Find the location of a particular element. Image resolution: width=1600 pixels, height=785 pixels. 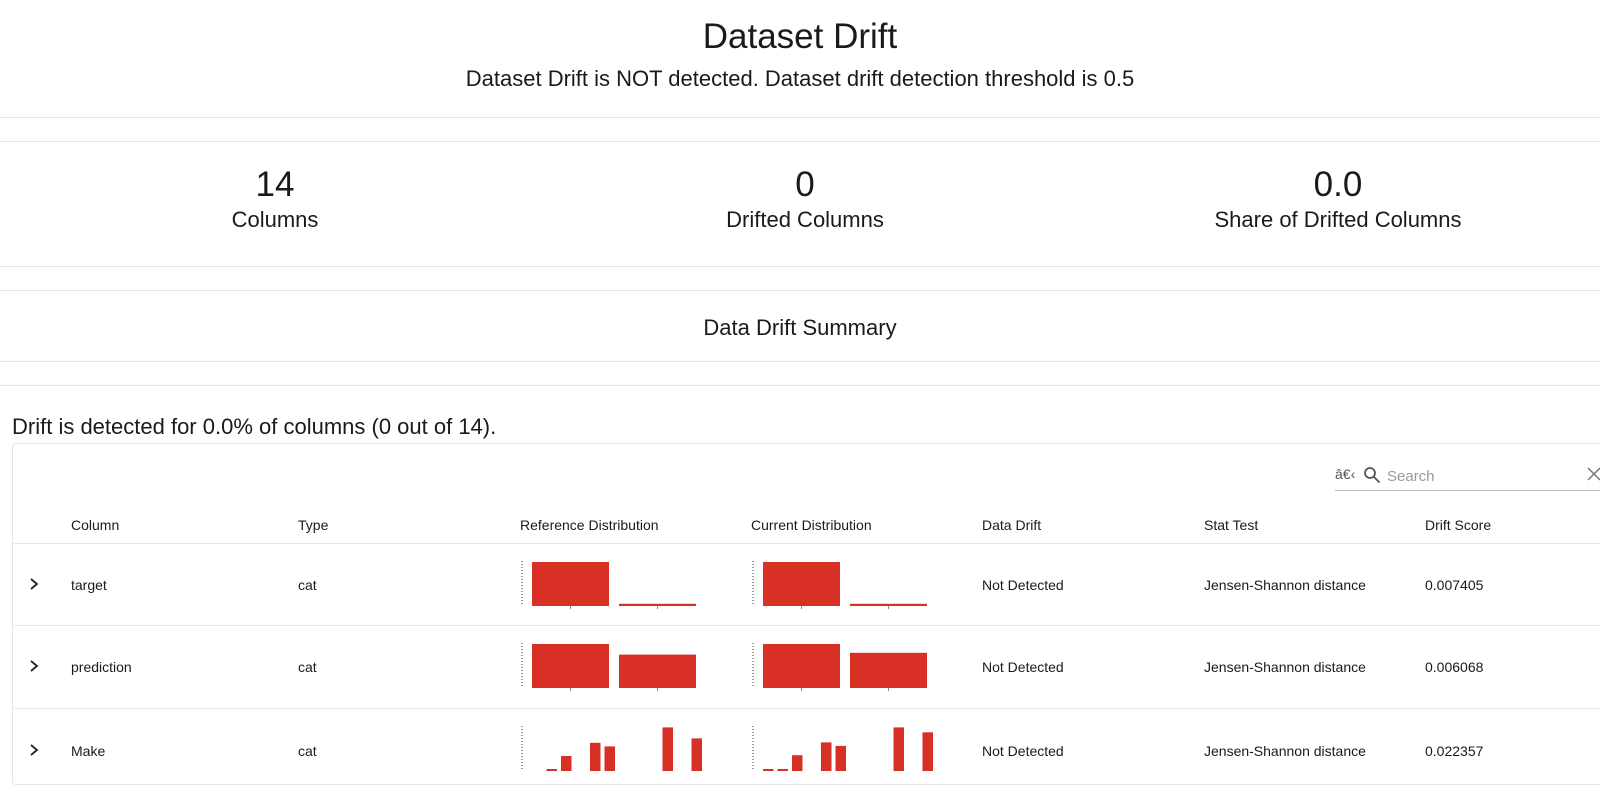

column-header-stat-test: Stat Test is located at coordinates (1231, 525).